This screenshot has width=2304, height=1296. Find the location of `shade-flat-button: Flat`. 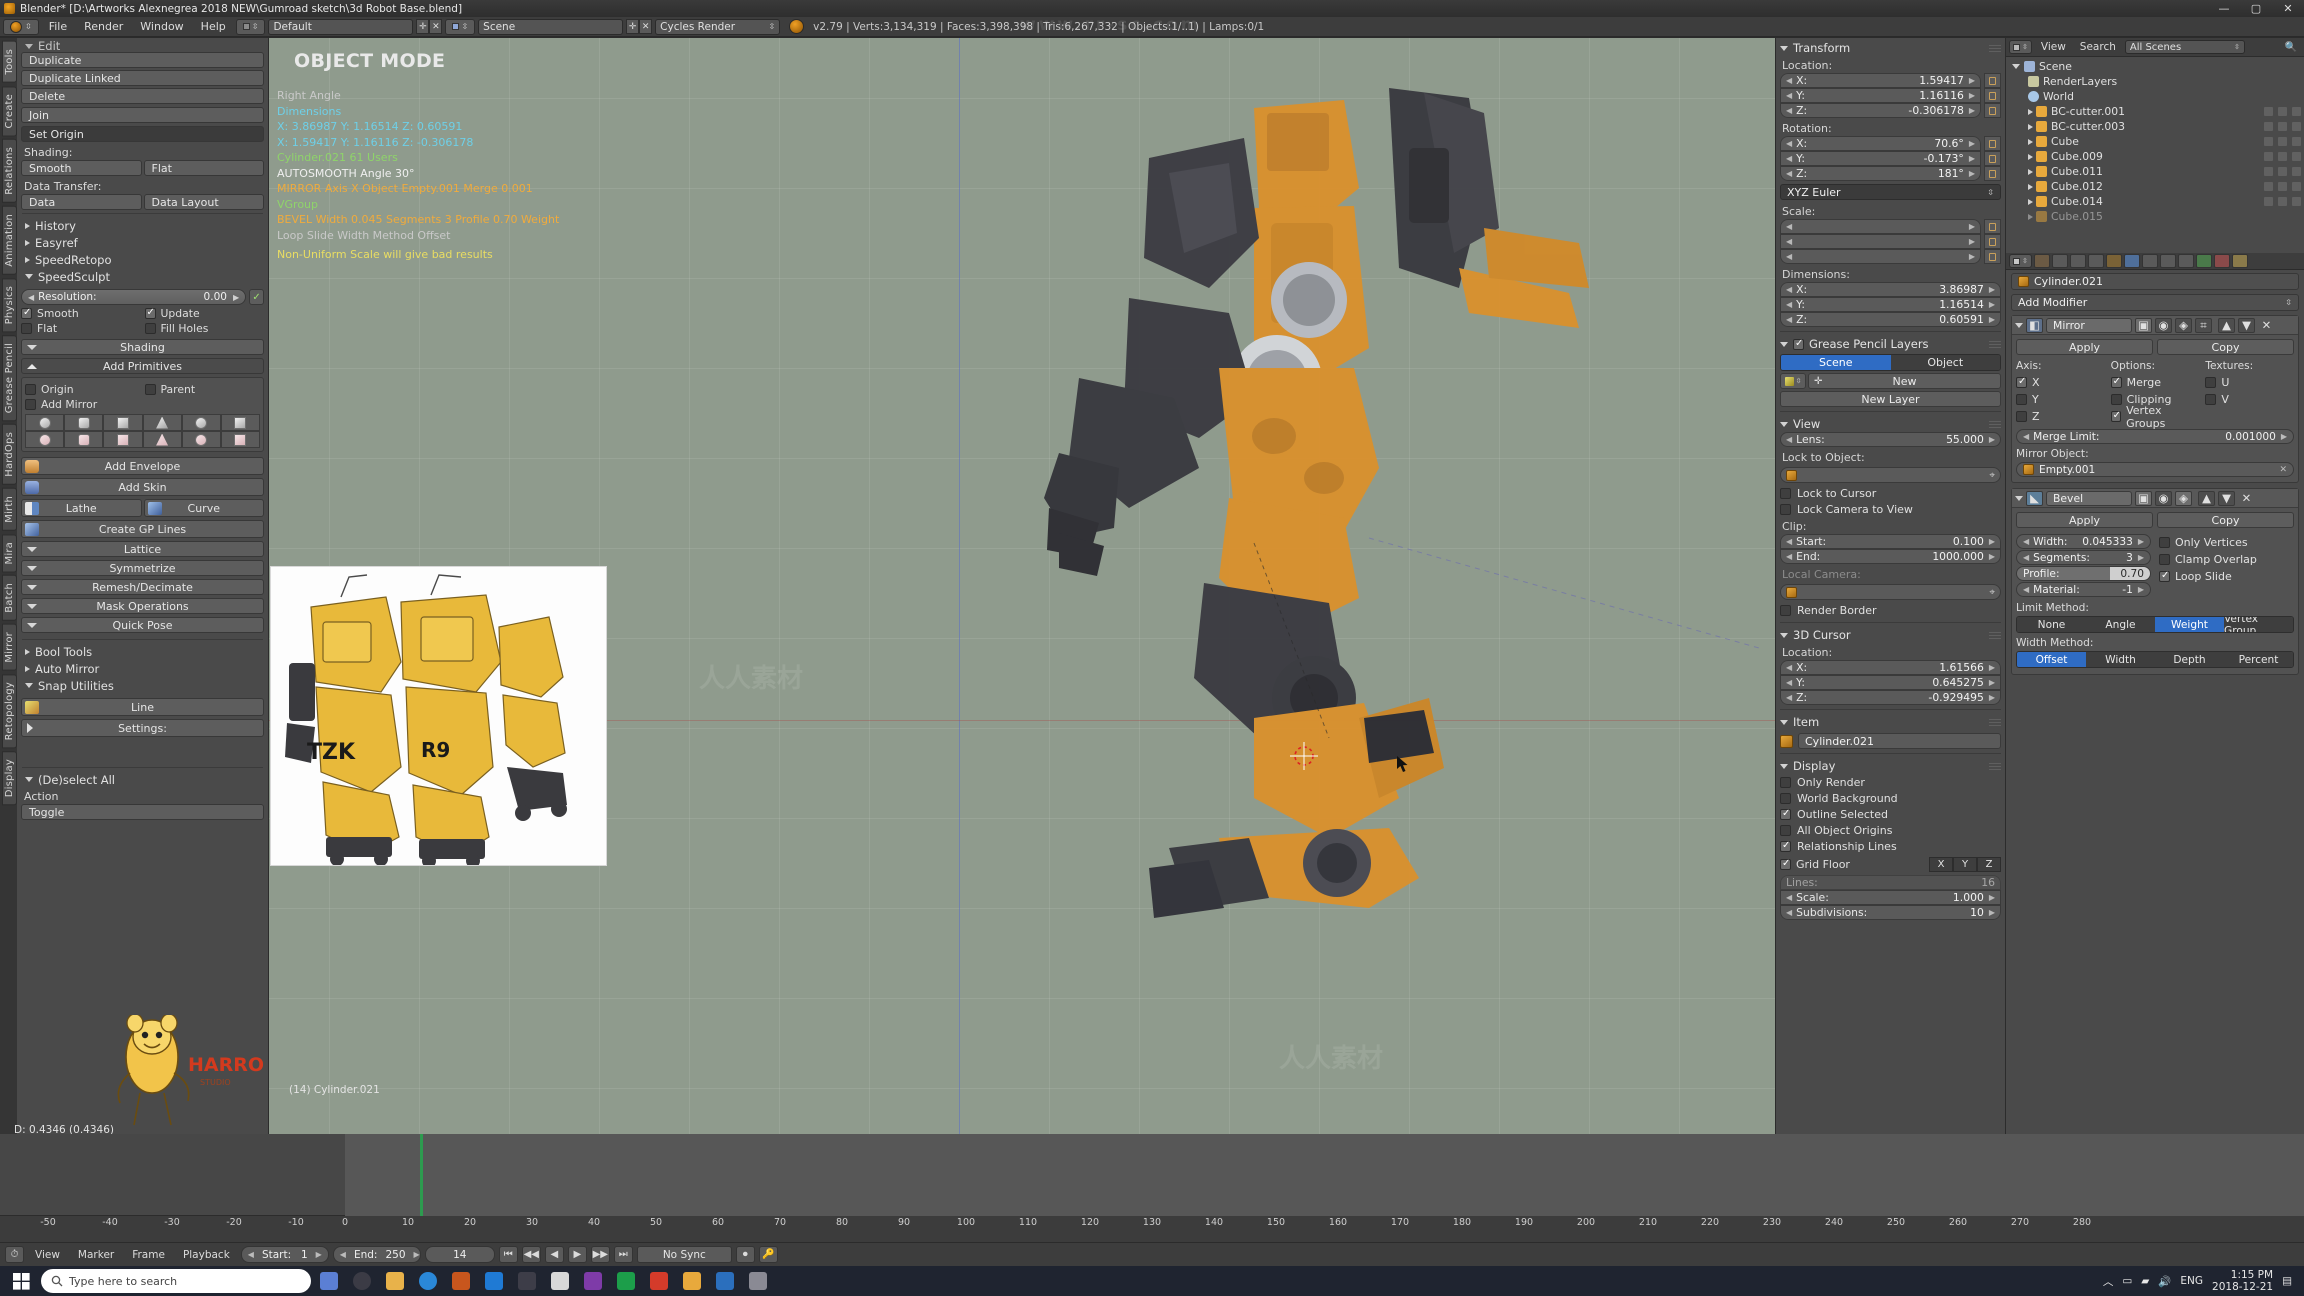

shade-flat-button: Flat is located at coordinates (203, 168).